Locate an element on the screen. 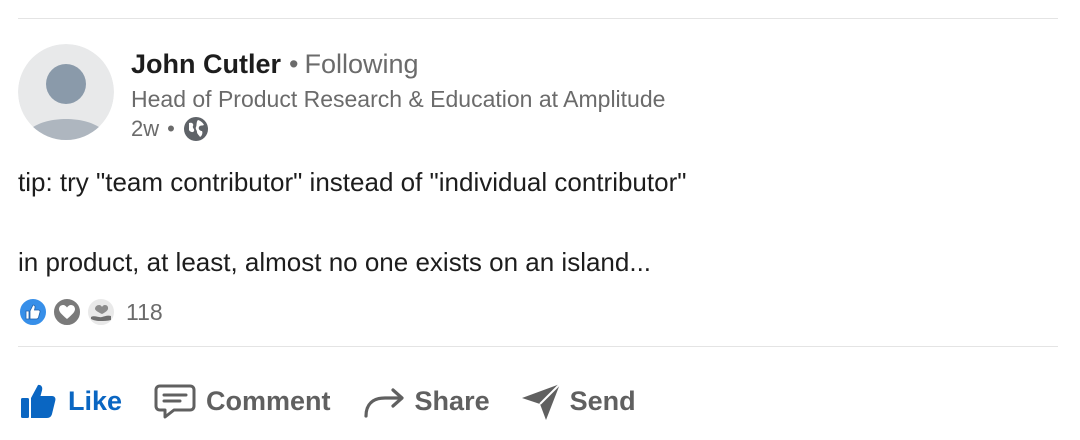 This screenshot has height=440, width=1080. like-button: Like is located at coordinates (70, 401).